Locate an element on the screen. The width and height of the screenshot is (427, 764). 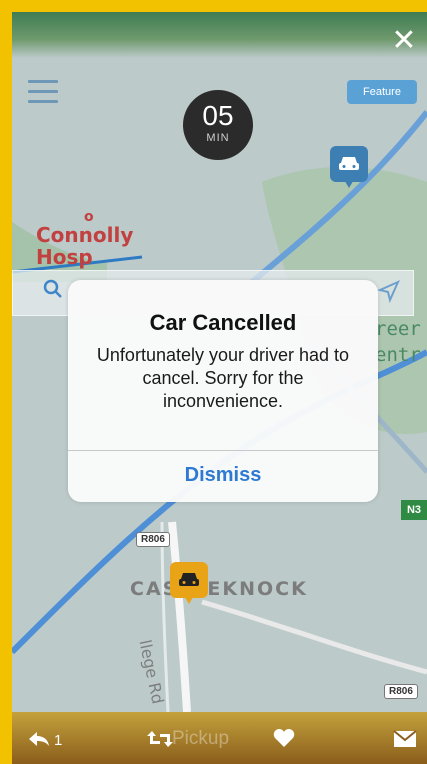
dismiss-button: Dismiss is located at coordinates (223, 475).